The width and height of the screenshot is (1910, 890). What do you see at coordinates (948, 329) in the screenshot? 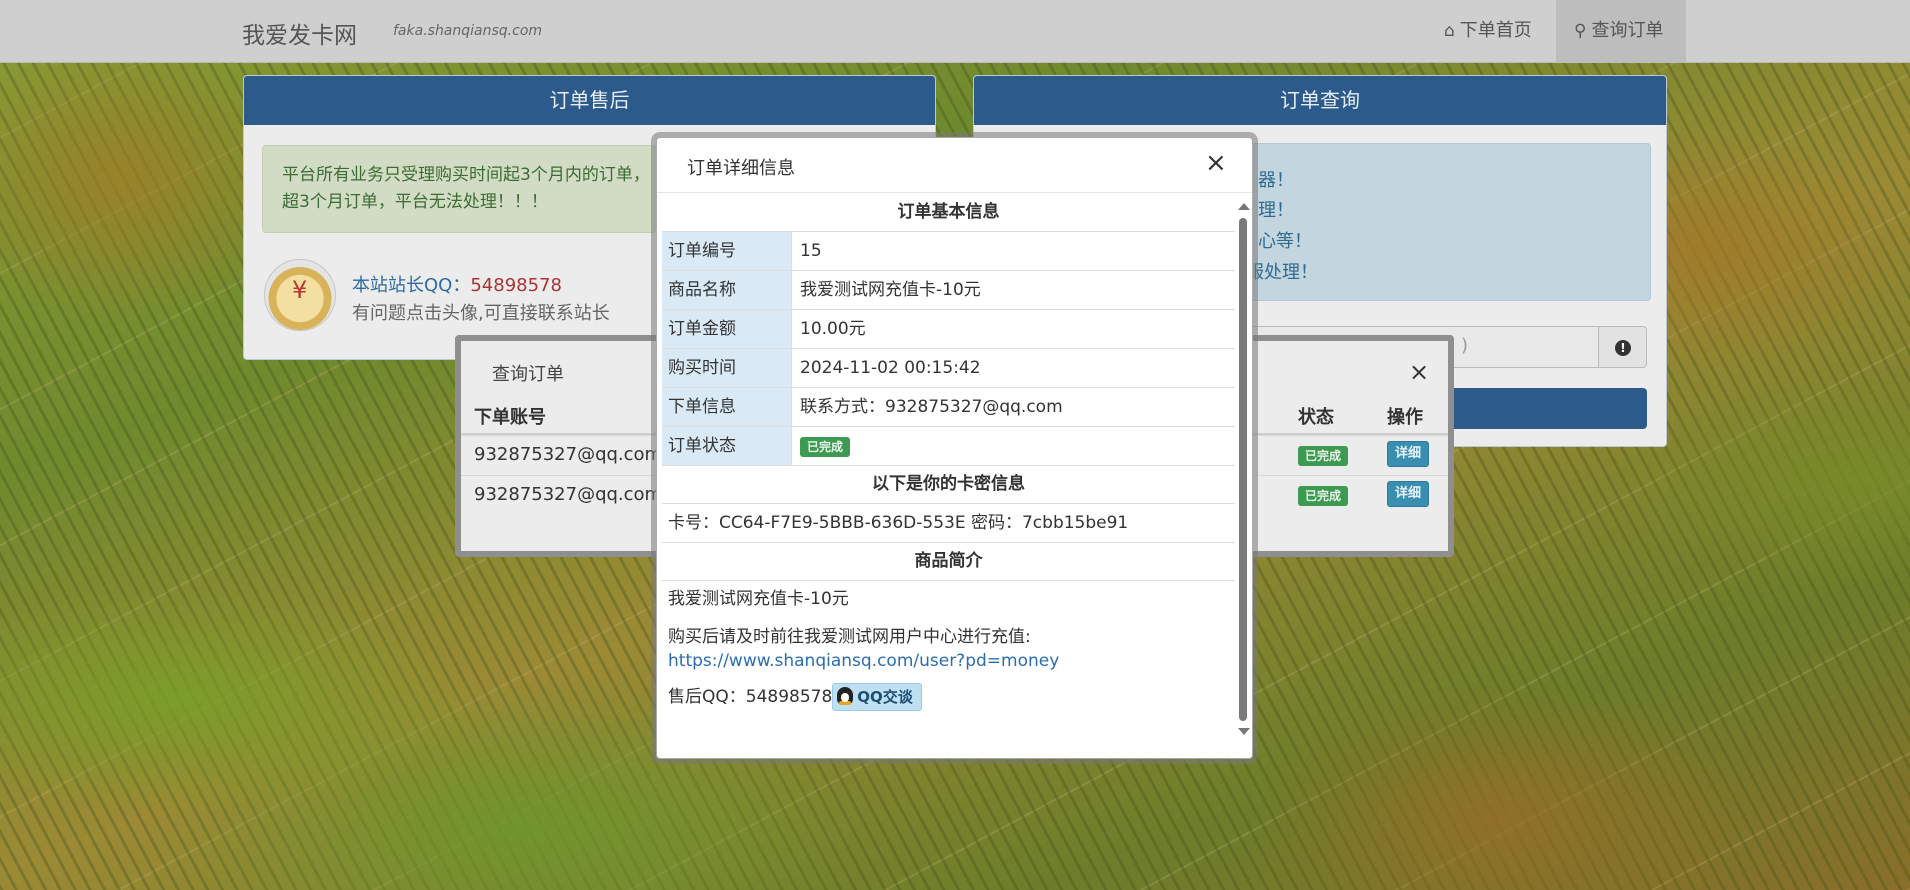
I see `info-row: 订单金额 10.00元` at bounding box center [948, 329].